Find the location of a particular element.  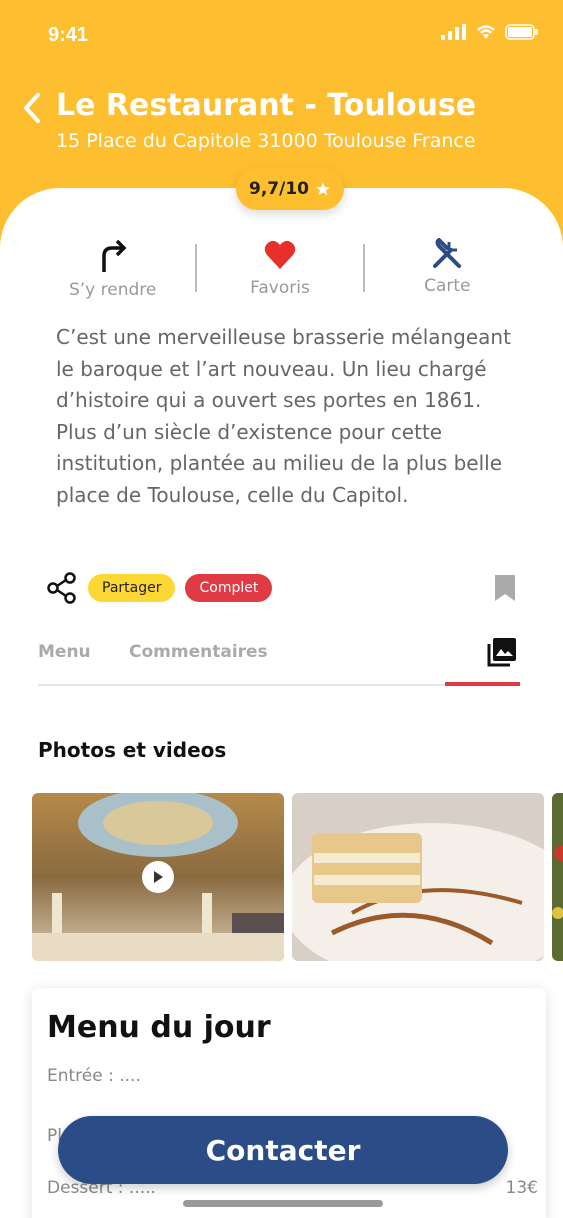

directions-button: S’y rendre is located at coordinates (112, 270).